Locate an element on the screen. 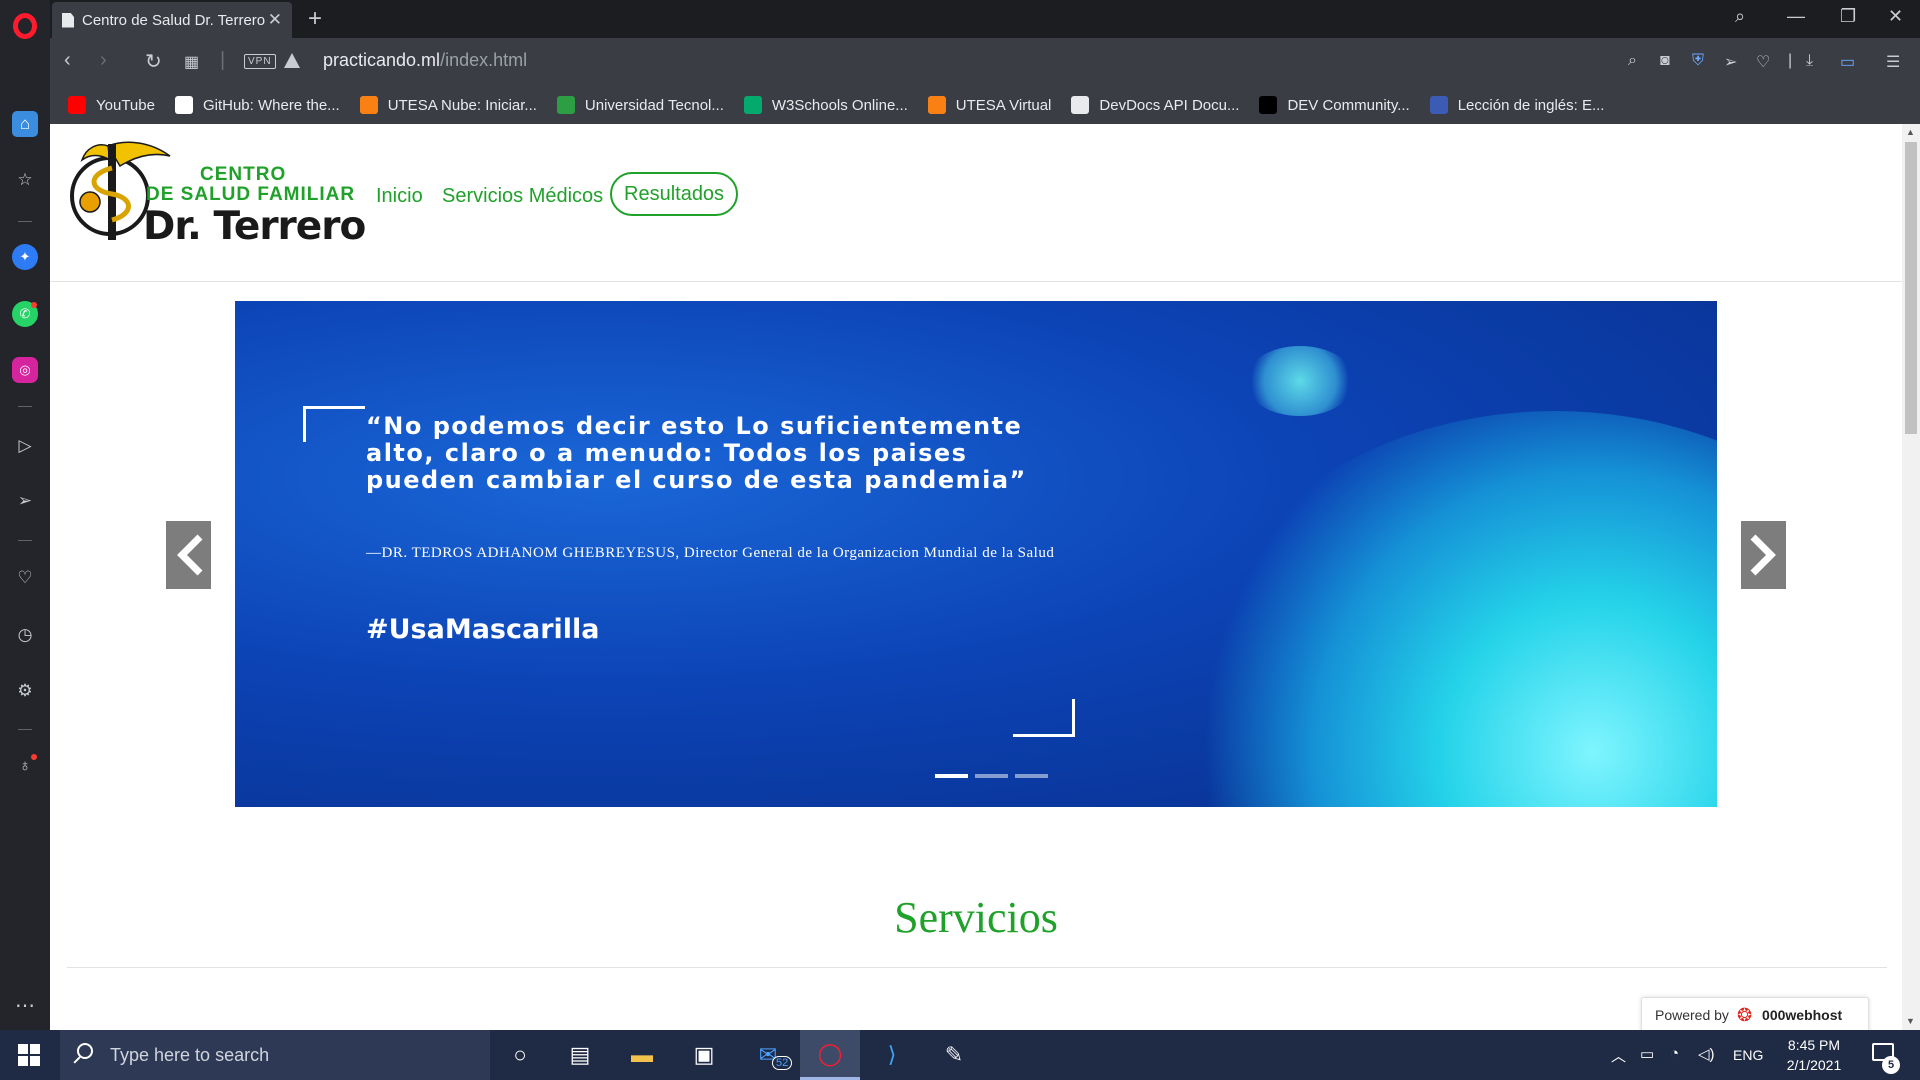 The width and height of the screenshot is (1920, 1080). microsoft-store-icon: ▣ is located at coordinates (704, 1055).